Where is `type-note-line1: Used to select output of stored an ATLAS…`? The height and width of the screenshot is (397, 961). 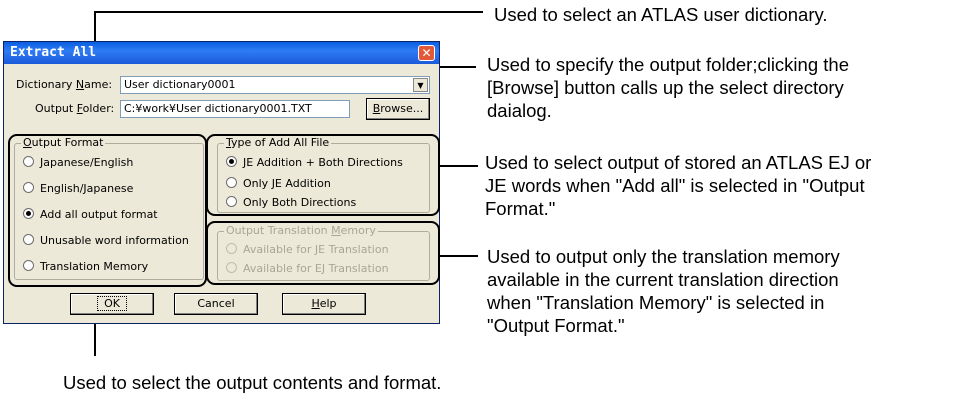
type-note-line1: Used to select output of stored an ATLAS… is located at coordinates (678, 162).